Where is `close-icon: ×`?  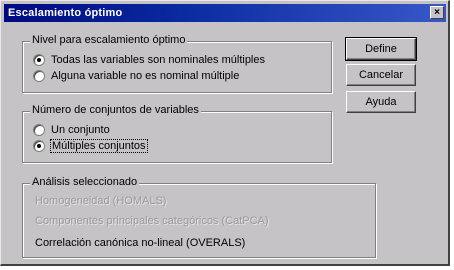
close-icon: × is located at coordinates (437, 12).